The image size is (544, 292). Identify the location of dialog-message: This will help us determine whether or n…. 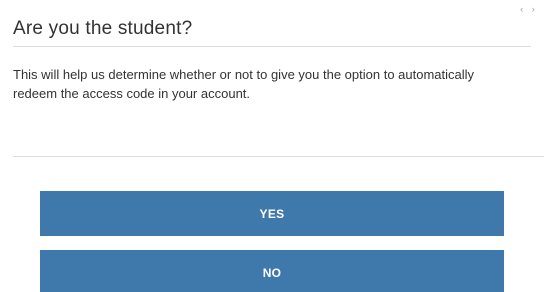
(244, 84).